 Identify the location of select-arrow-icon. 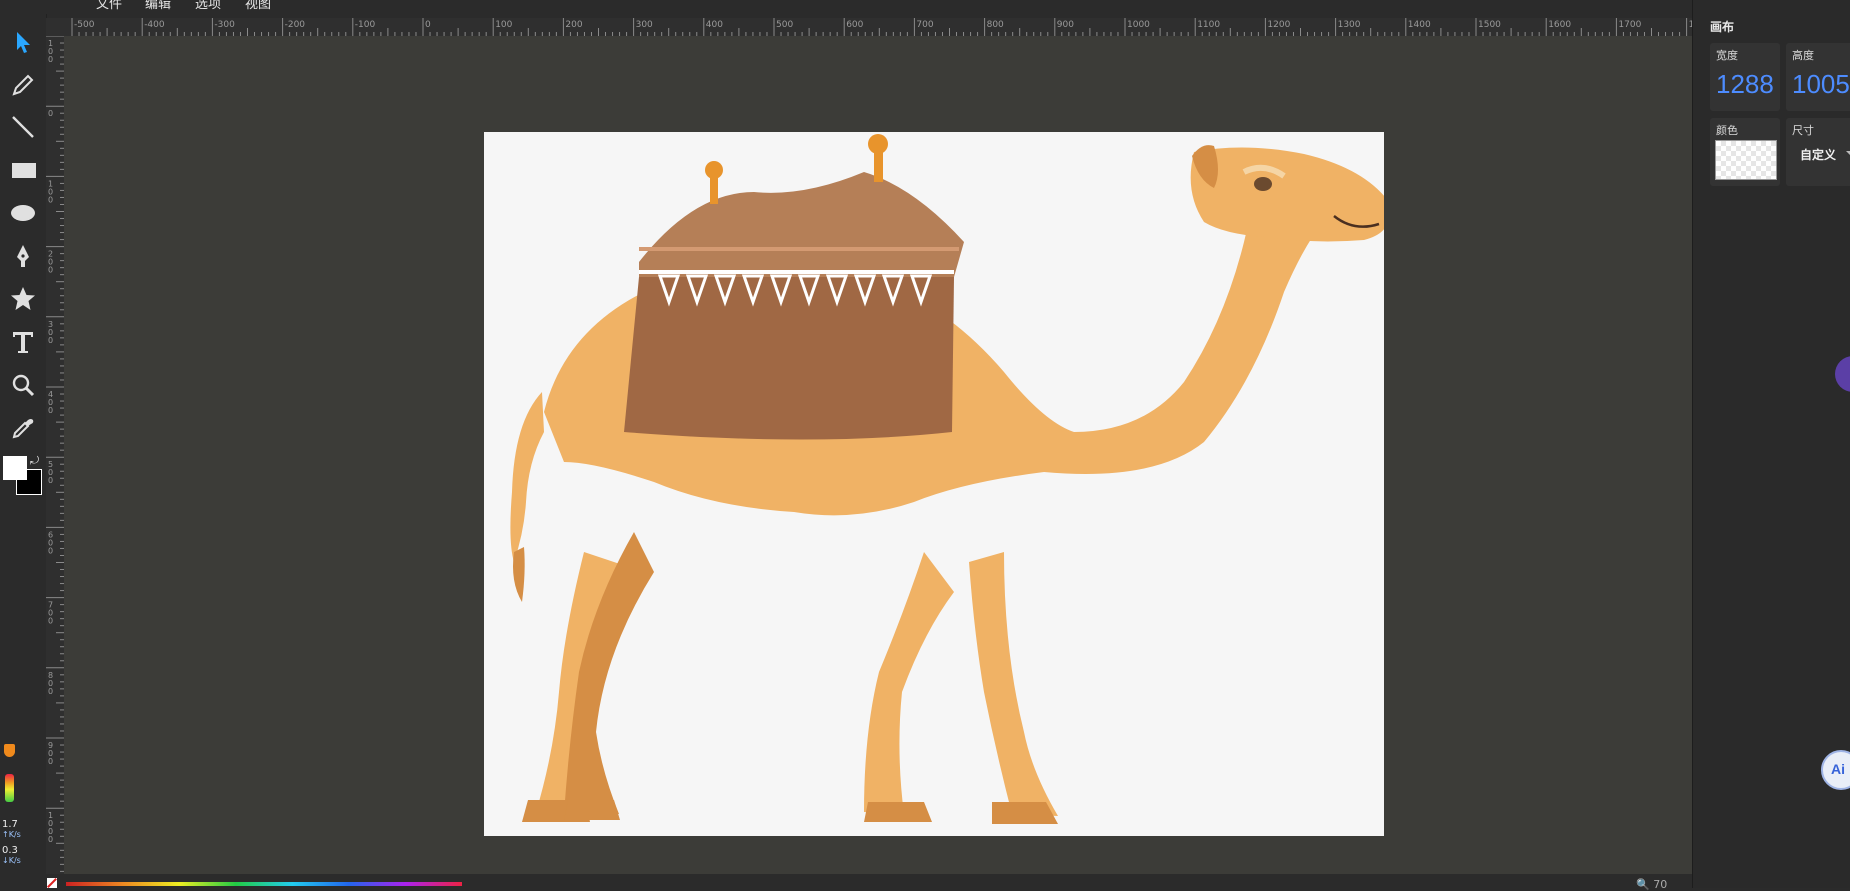
(23, 42).